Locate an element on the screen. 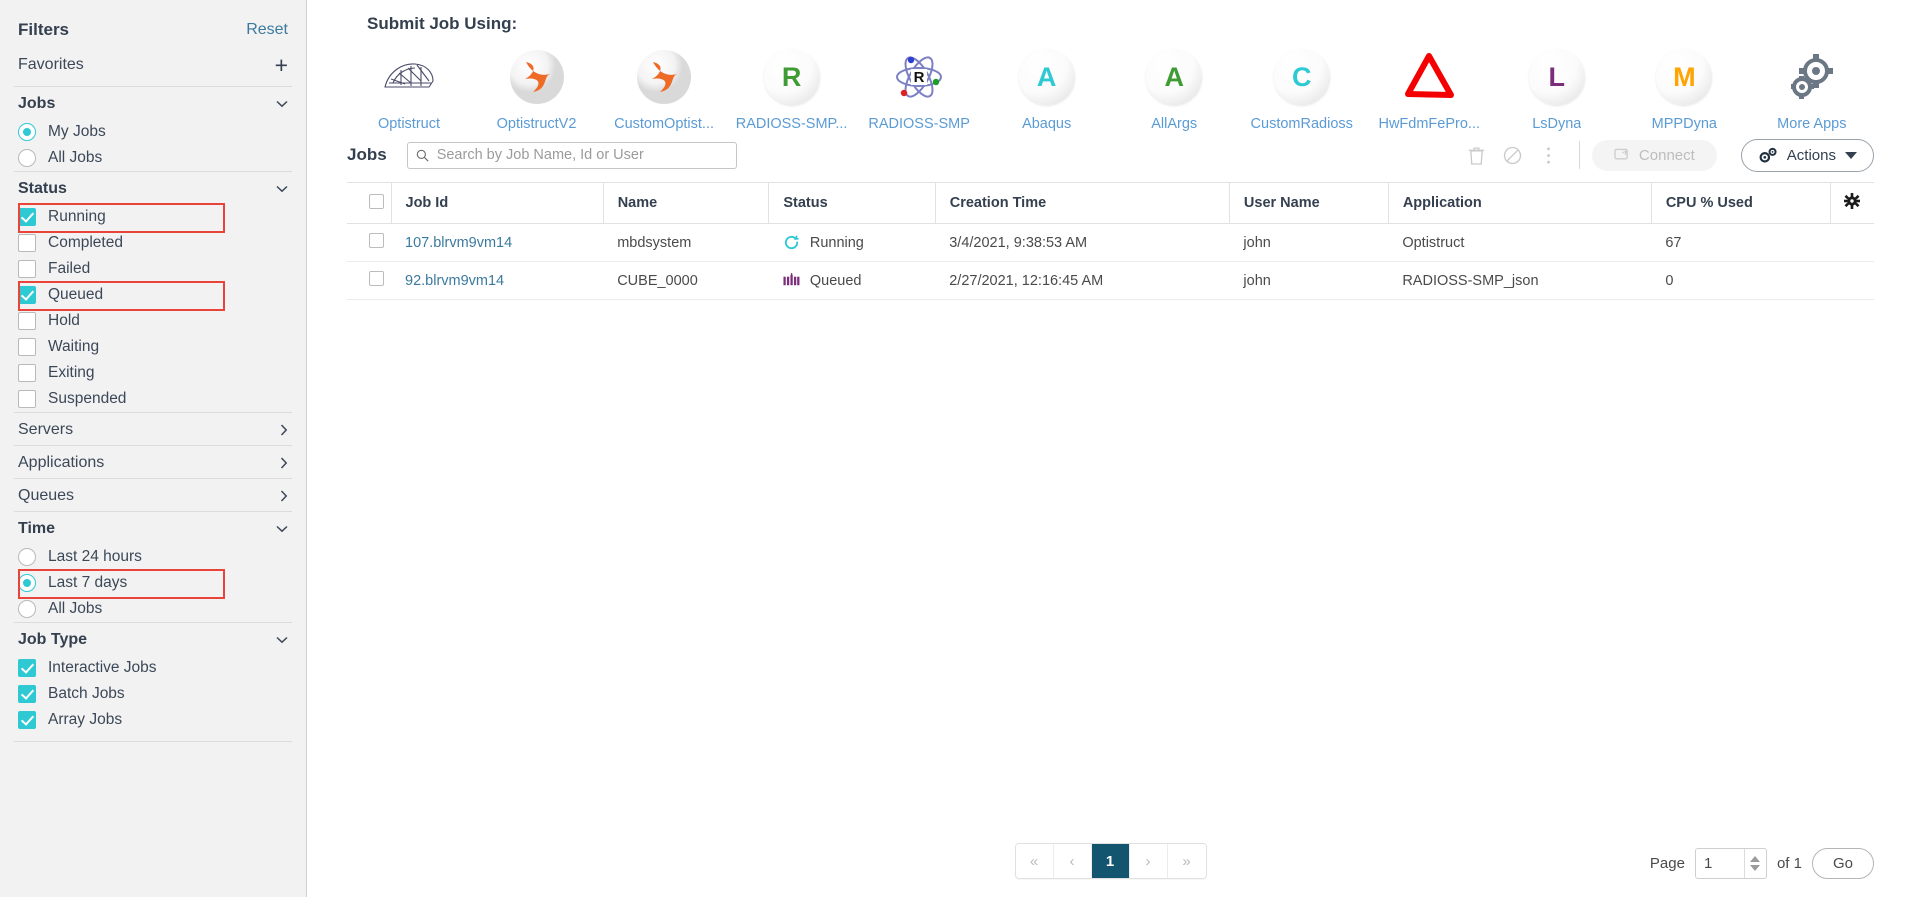 The height and width of the screenshot is (897, 1914). actions-button: Actions is located at coordinates (1807, 155).